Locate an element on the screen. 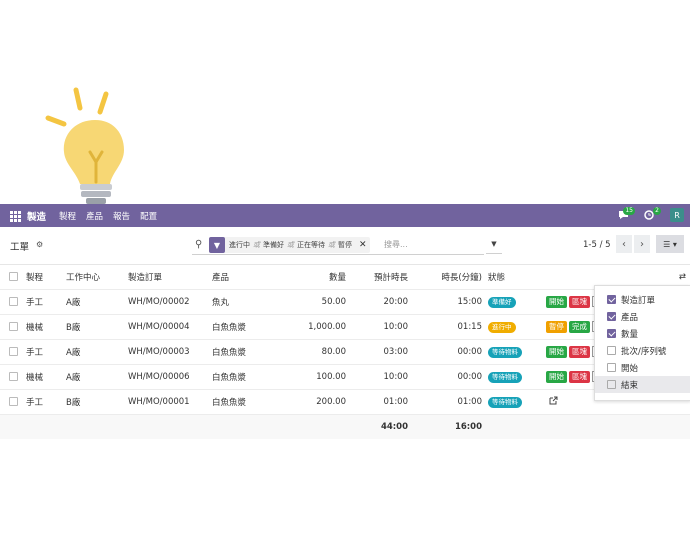 The height and width of the screenshot is (547, 690). menu-reports: 報告 is located at coordinates (121, 216).